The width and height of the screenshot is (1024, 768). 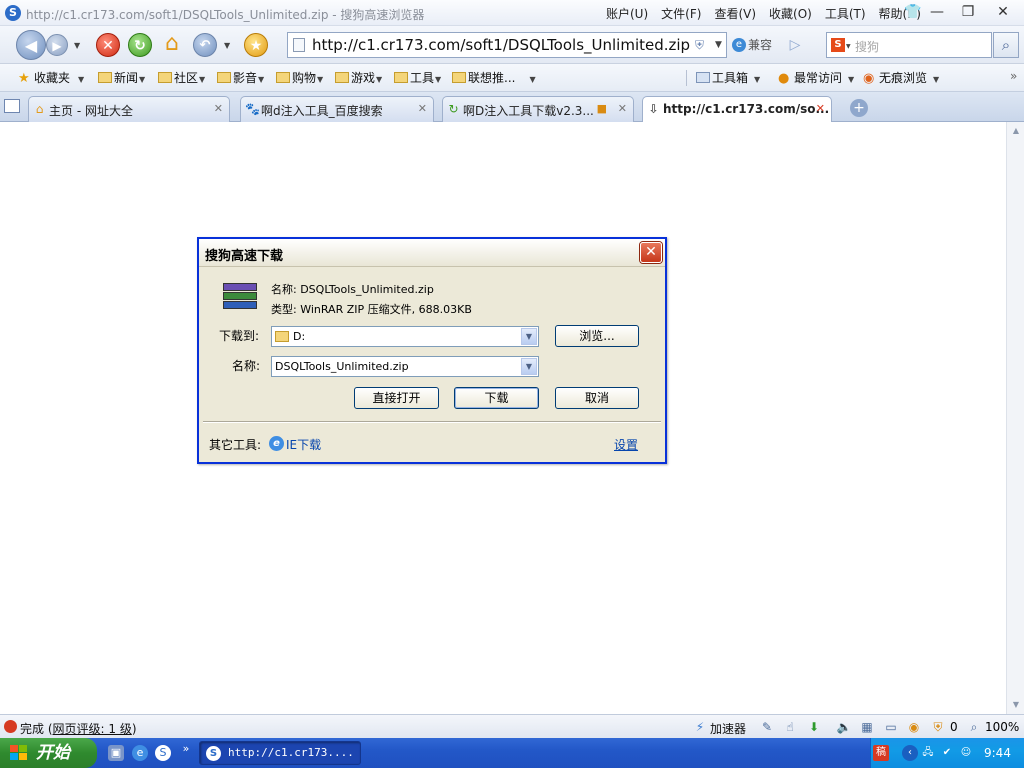 I want to click on calculator-icon: ▦, so click(x=867, y=727).